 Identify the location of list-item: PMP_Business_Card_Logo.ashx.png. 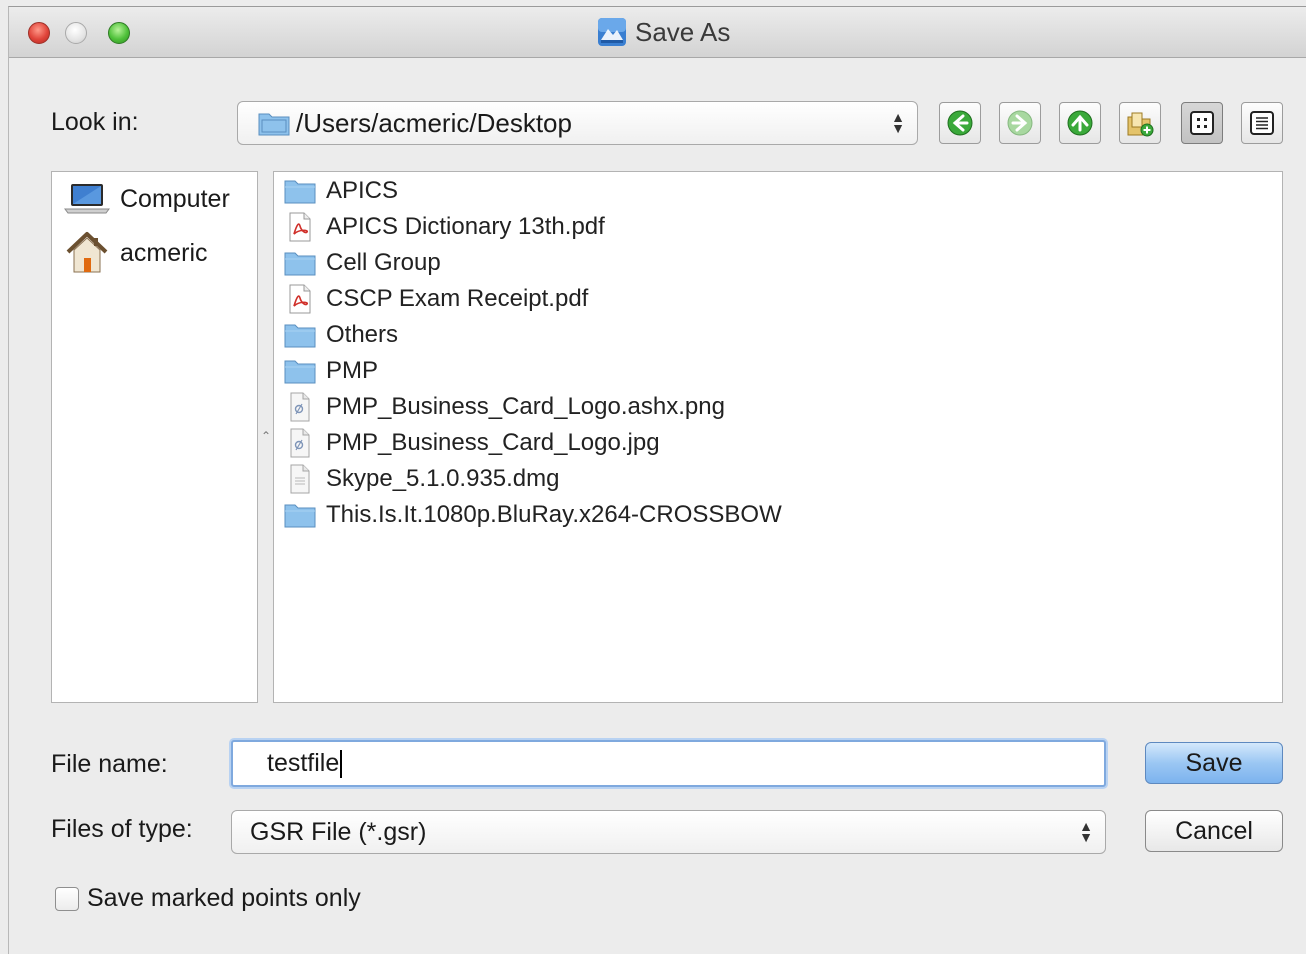
(504, 407).